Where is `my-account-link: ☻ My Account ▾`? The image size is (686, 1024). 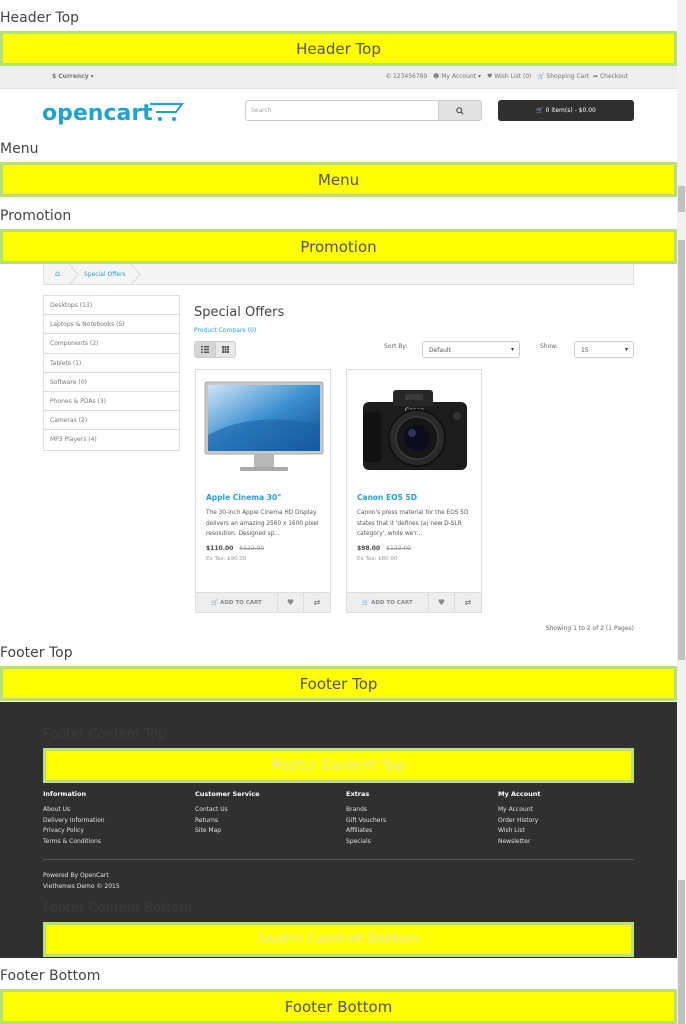 my-account-link: ☻ My Account ▾ is located at coordinates (457, 76).